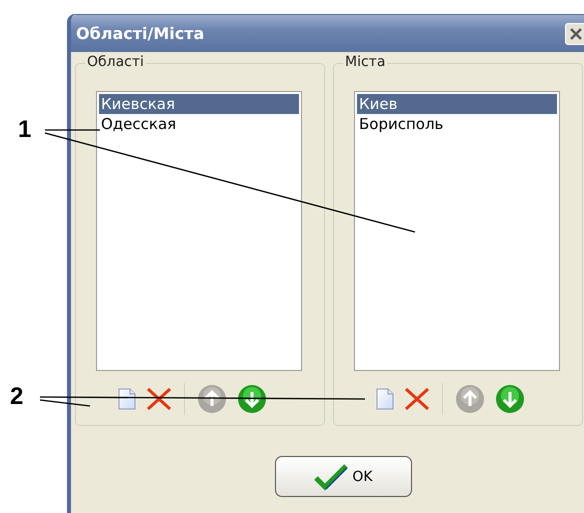 The height and width of the screenshot is (513, 584). What do you see at coordinates (252, 399) in the screenshot?
I see `move-down-button` at bounding box center [252, 399].